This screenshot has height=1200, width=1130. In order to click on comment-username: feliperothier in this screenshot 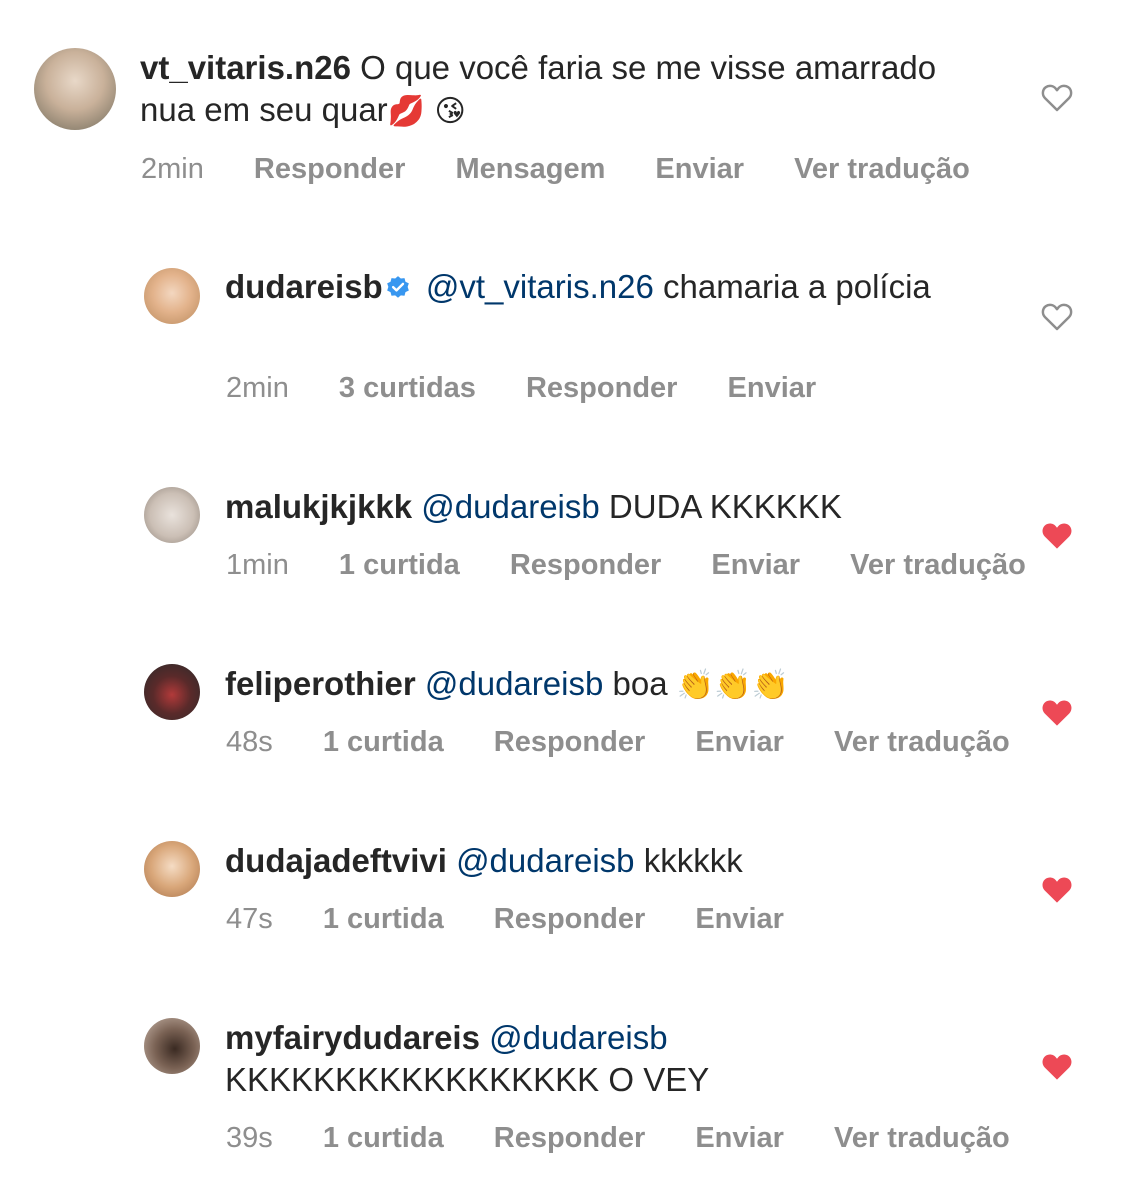, I will do `click(320, 683)`.